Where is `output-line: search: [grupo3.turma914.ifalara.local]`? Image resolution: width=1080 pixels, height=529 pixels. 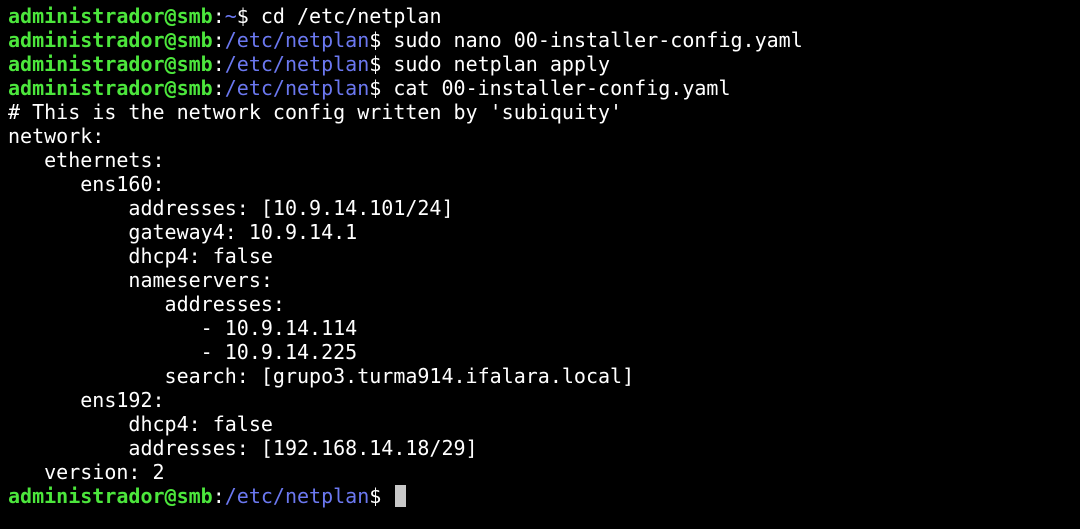 output-line: search: [grupo3.turma914.ifalara.local] is located at coordinates (544, 376).